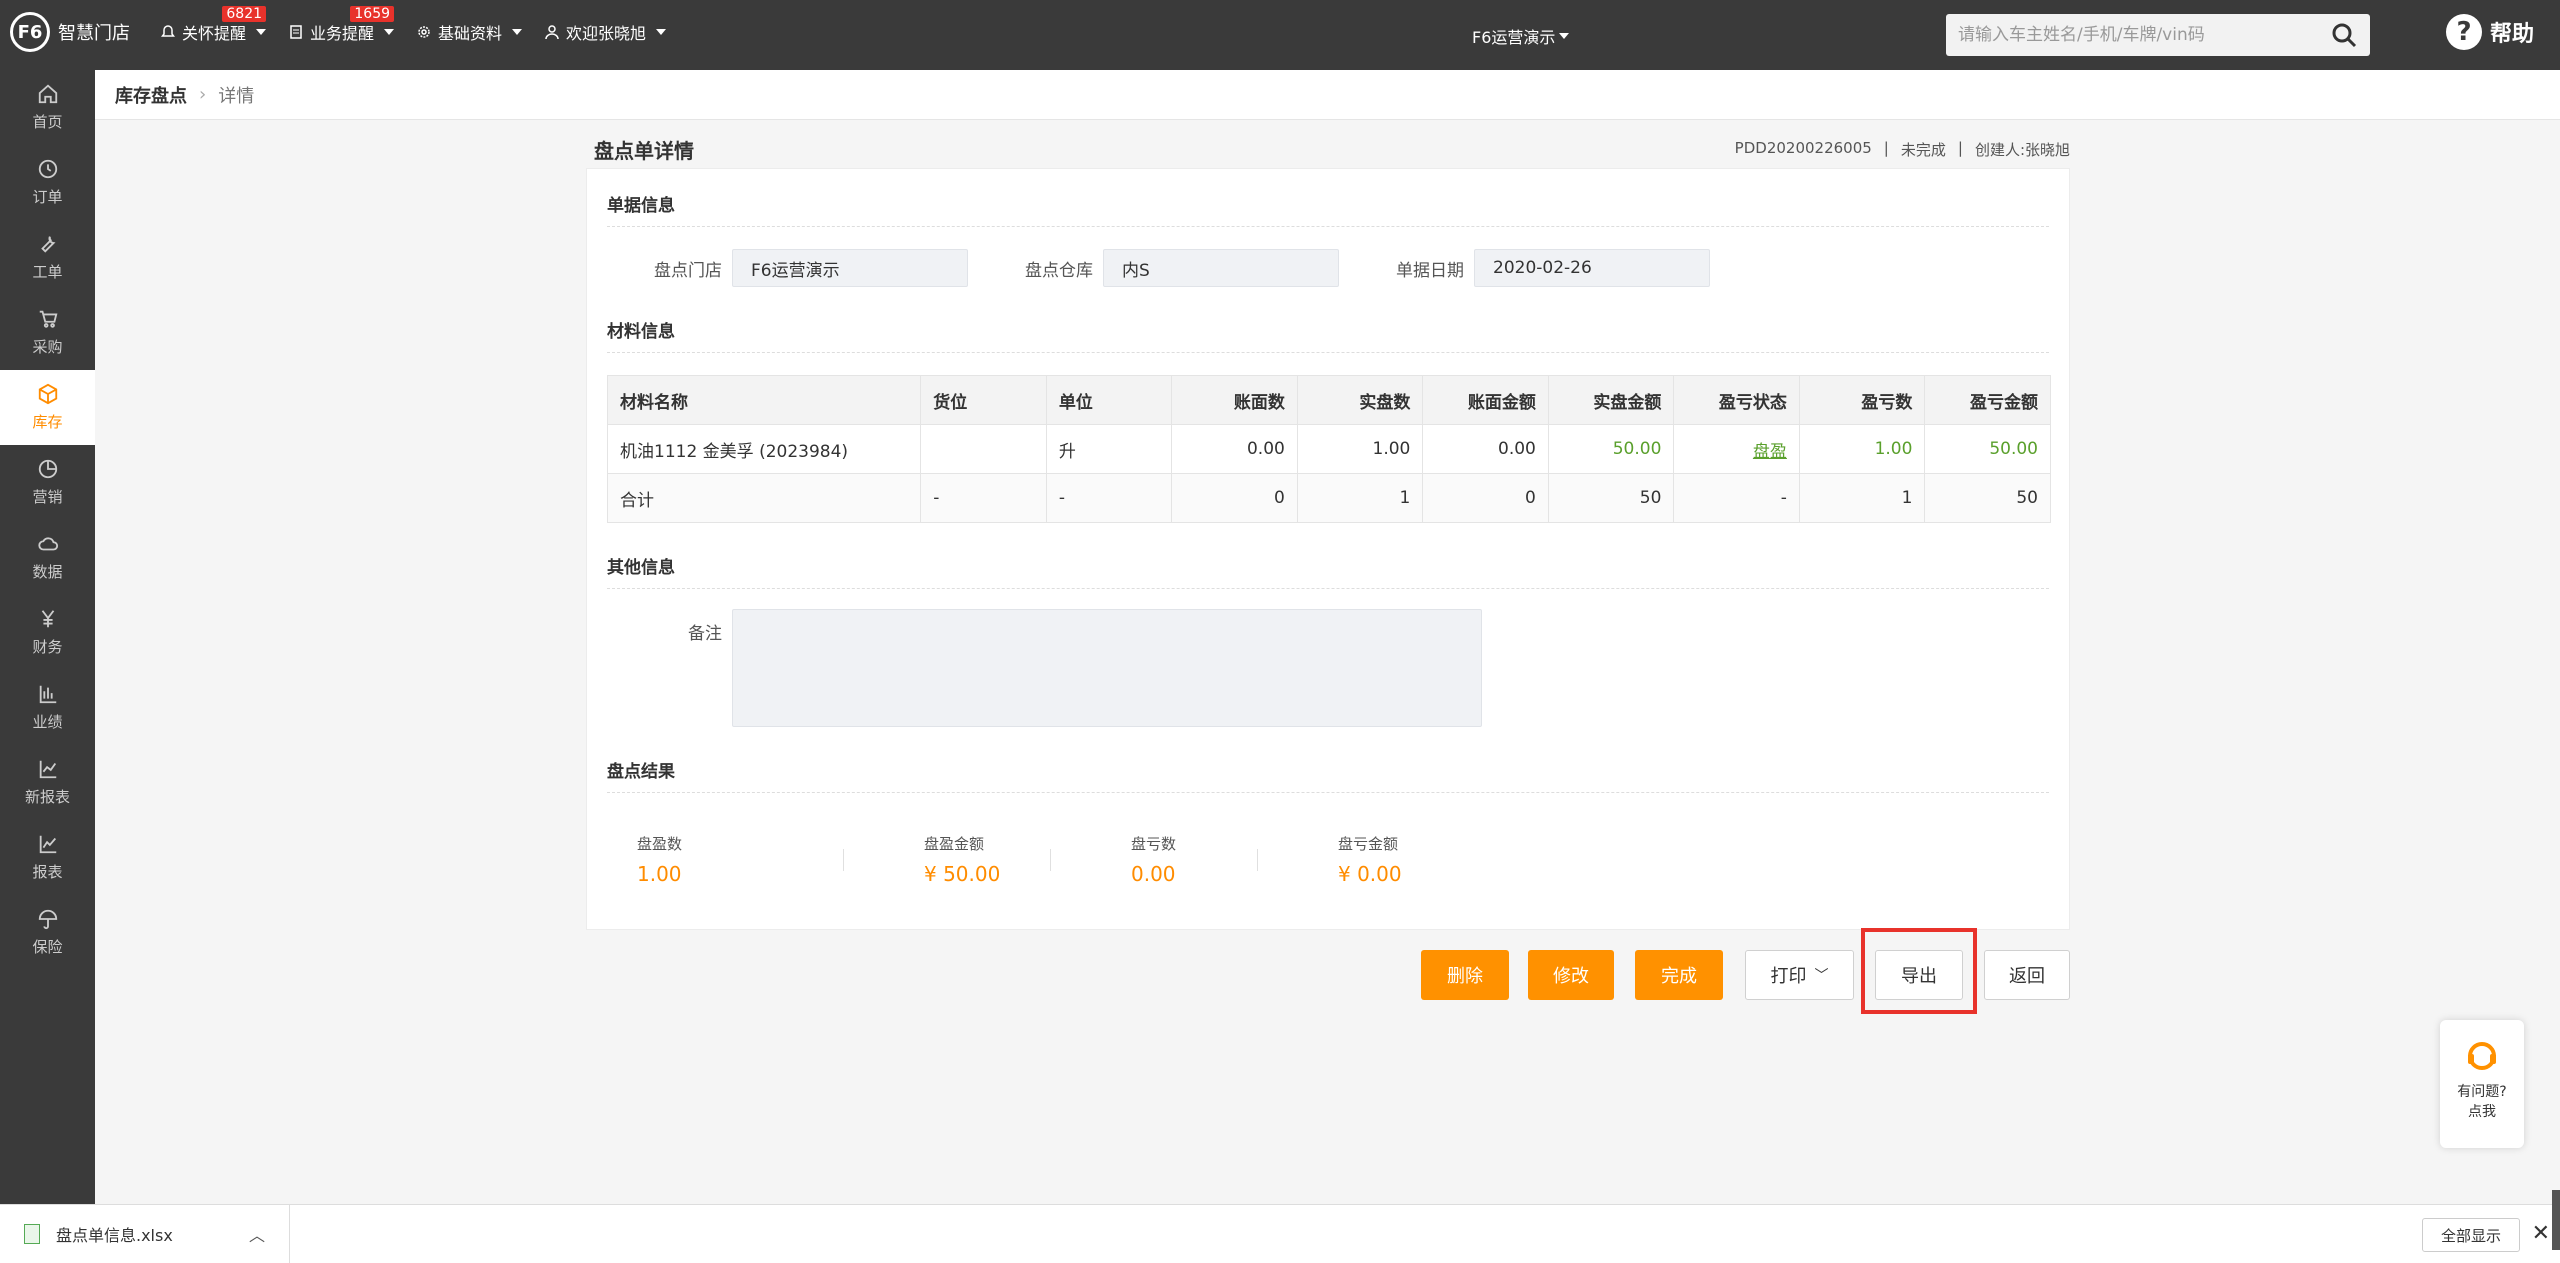  Describe the element at coordinates (47, 182) in the screenshot. I see `sidebar-item-orders: 订单` at that location.